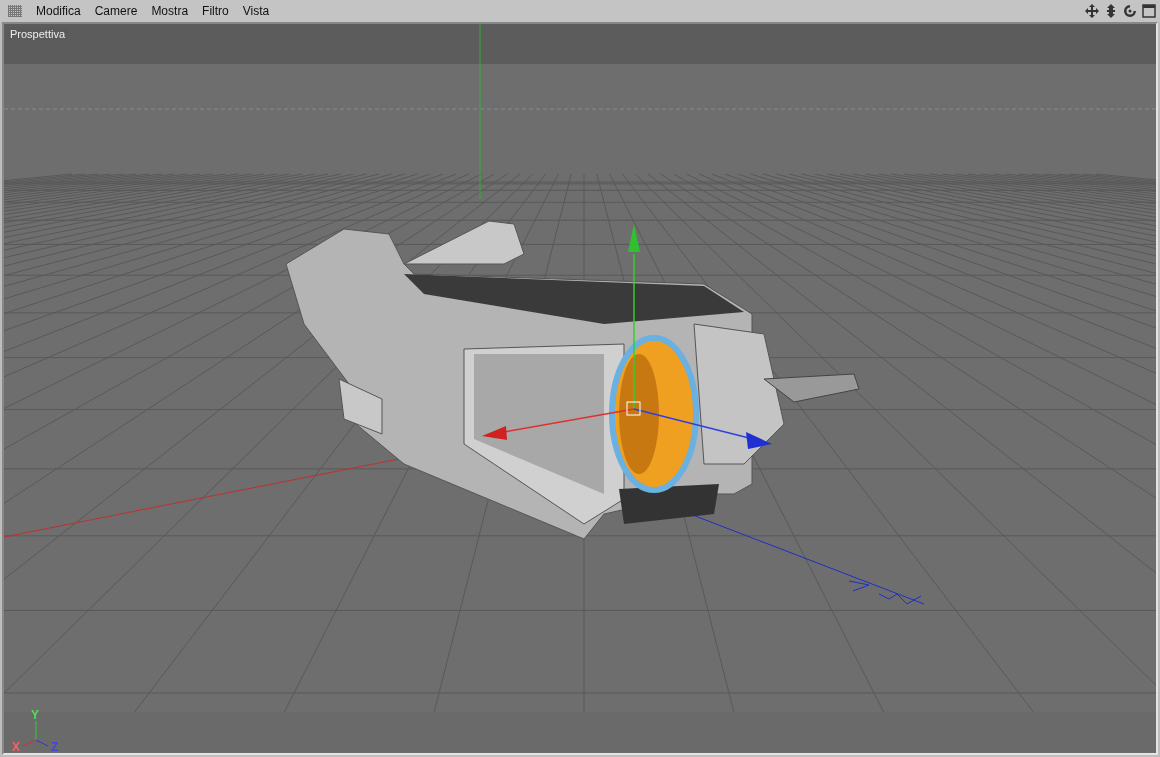 The width and height of the screenshot is (1160, 757). What do you see at coordinates (256, 11) in the screenshot?
I see `menu-item: Vista` at bounding box center [256, 11].